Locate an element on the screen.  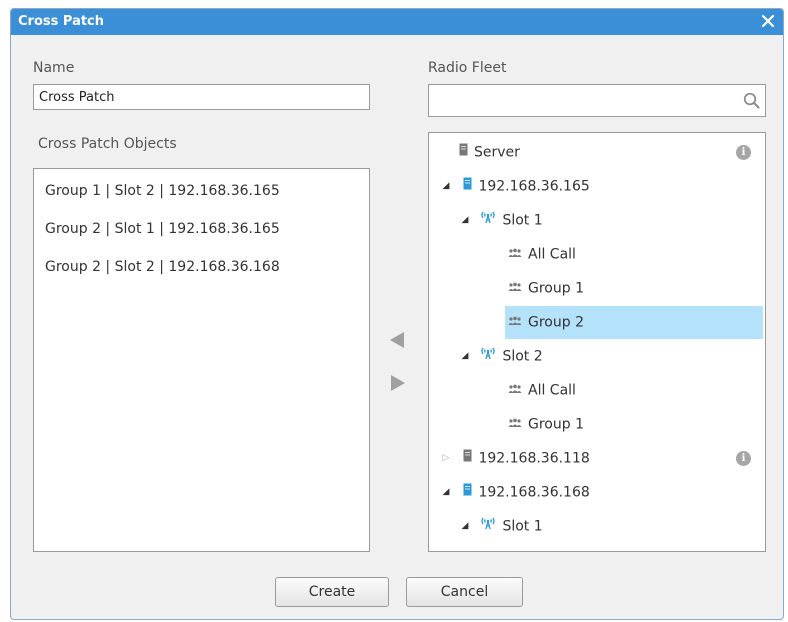
tree-item-server: Server i is located at coordinates (590, 152).